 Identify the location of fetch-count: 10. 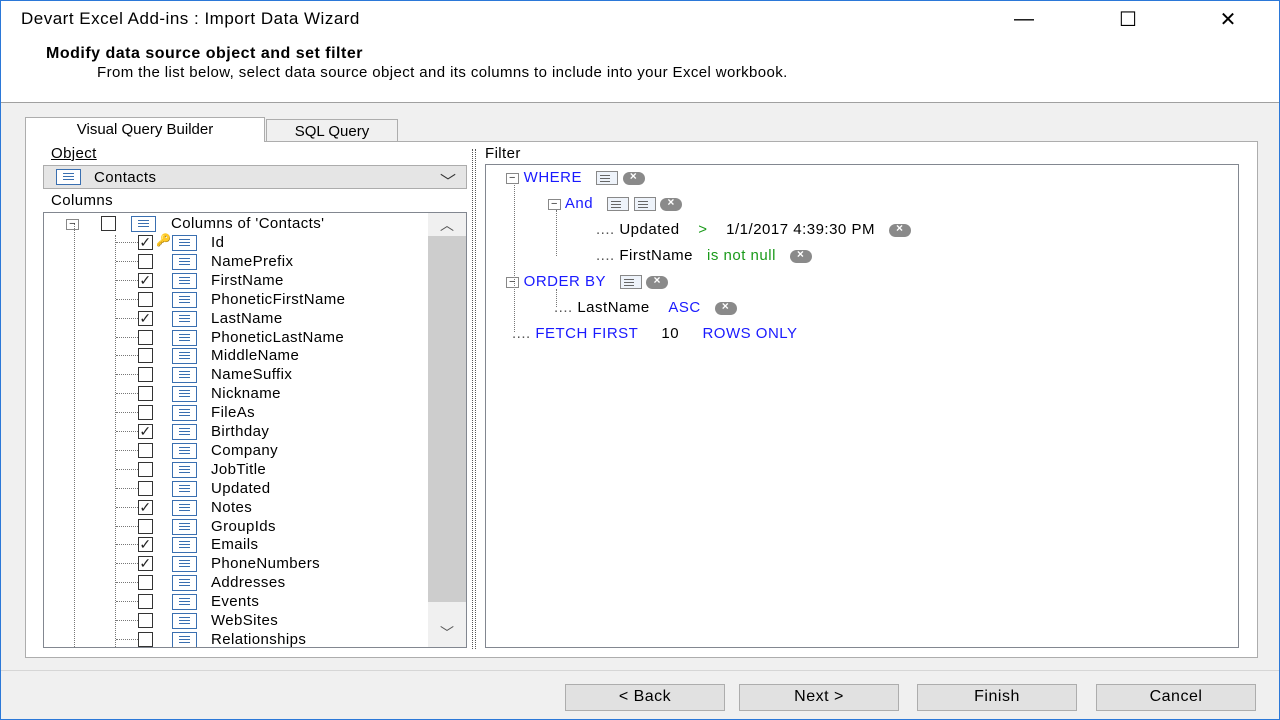
(670, 333).